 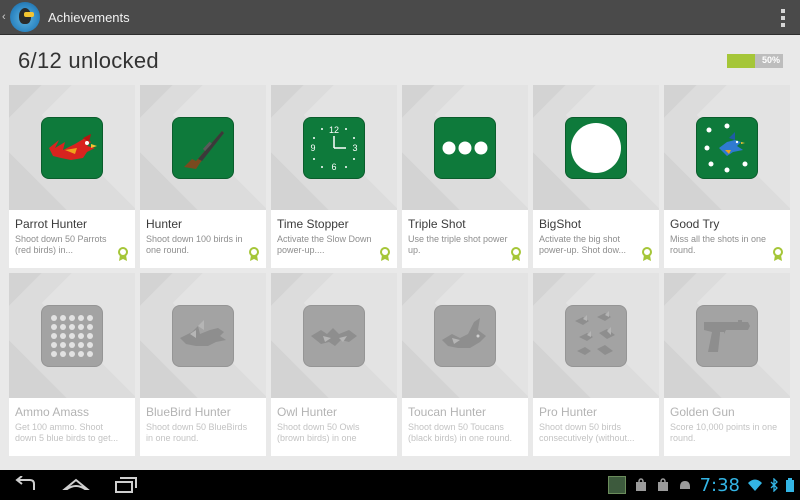 I want to click on achievement-title: BigShot, so click(x=560, y=224).